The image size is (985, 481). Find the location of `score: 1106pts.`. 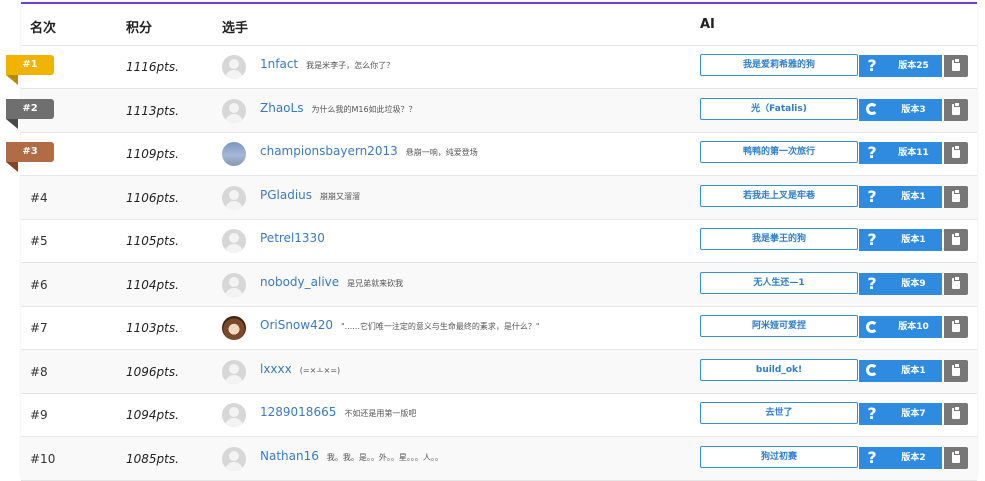

score: 1106pts. is located at coordinates (152, 197).